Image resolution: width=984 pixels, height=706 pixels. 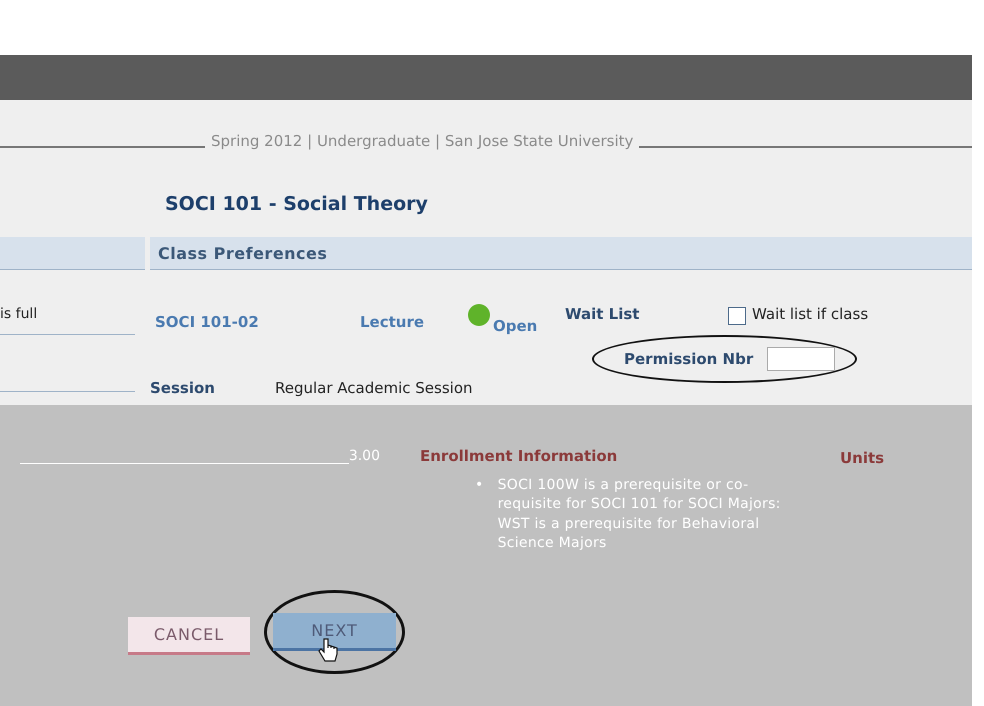 What do you see at coordinates (374, 388) in the screenshot?
I see `session-value: Regular Academic Session` at bounding box center [374, 388].